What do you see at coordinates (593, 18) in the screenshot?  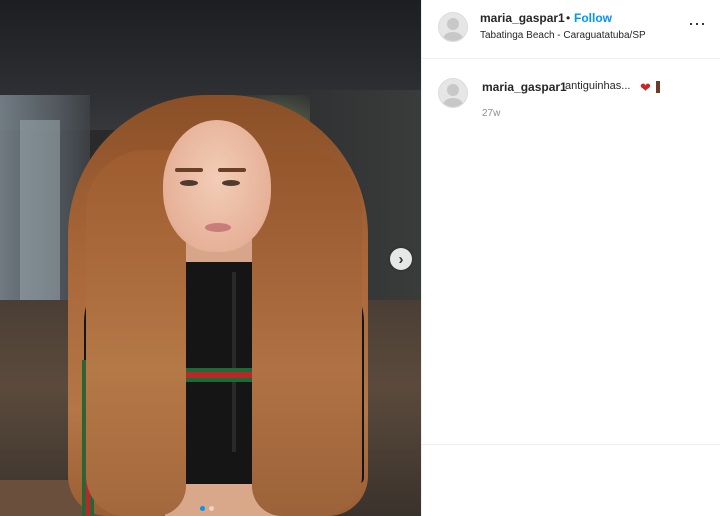 I see `follow-button: Follow` at bounding box center [593, 18].